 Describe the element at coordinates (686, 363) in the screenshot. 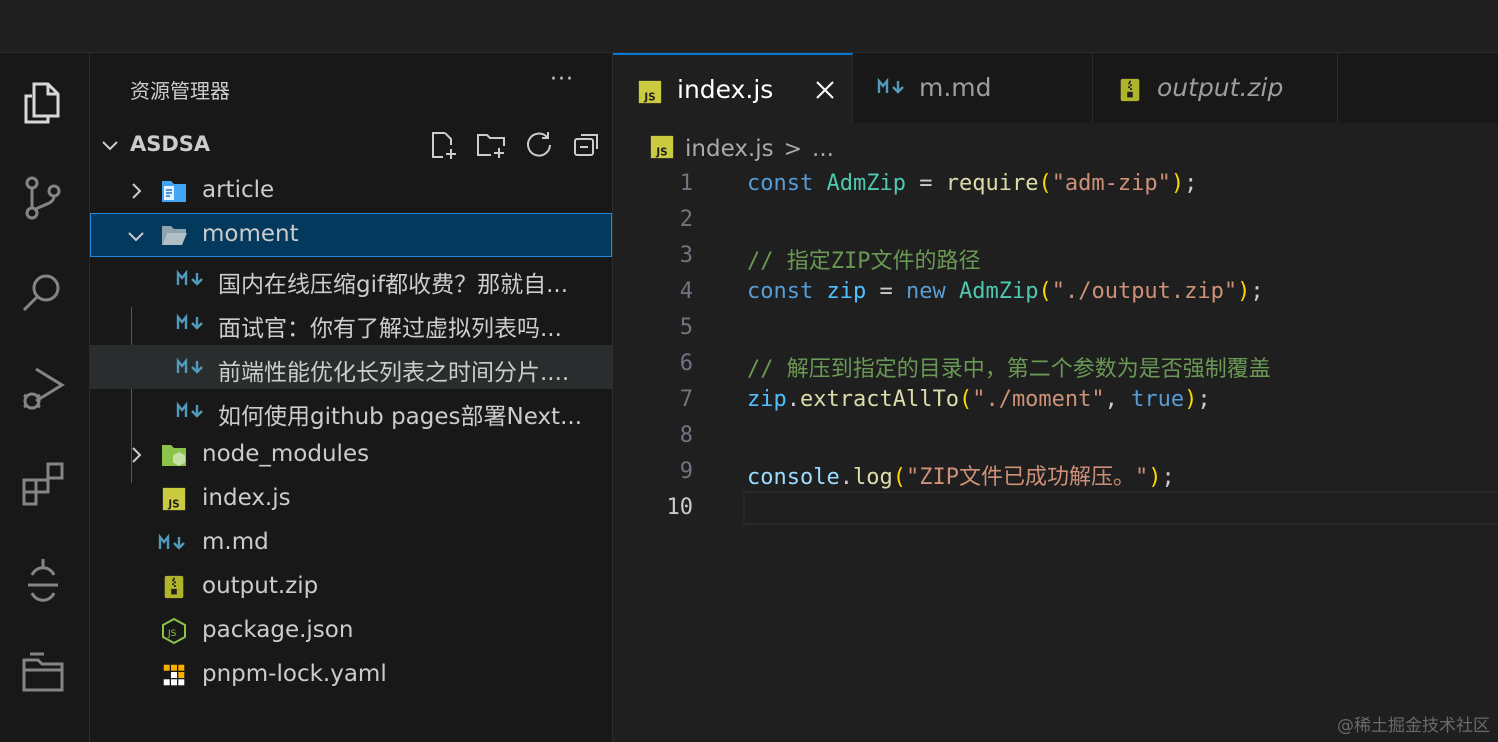

I see `line-number: 6` at that location.